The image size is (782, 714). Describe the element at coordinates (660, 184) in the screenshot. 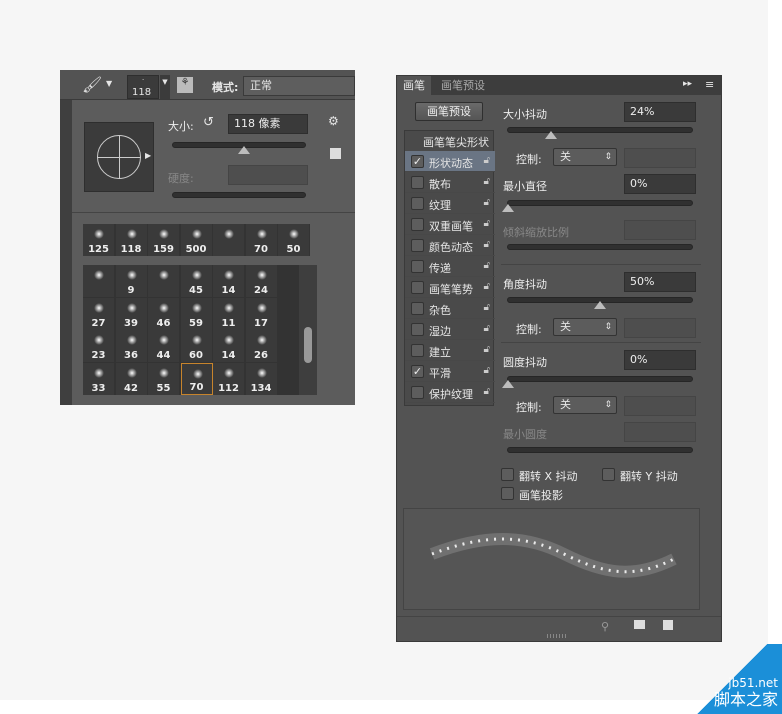

I see `min-diameter-input: 0%` at that location.